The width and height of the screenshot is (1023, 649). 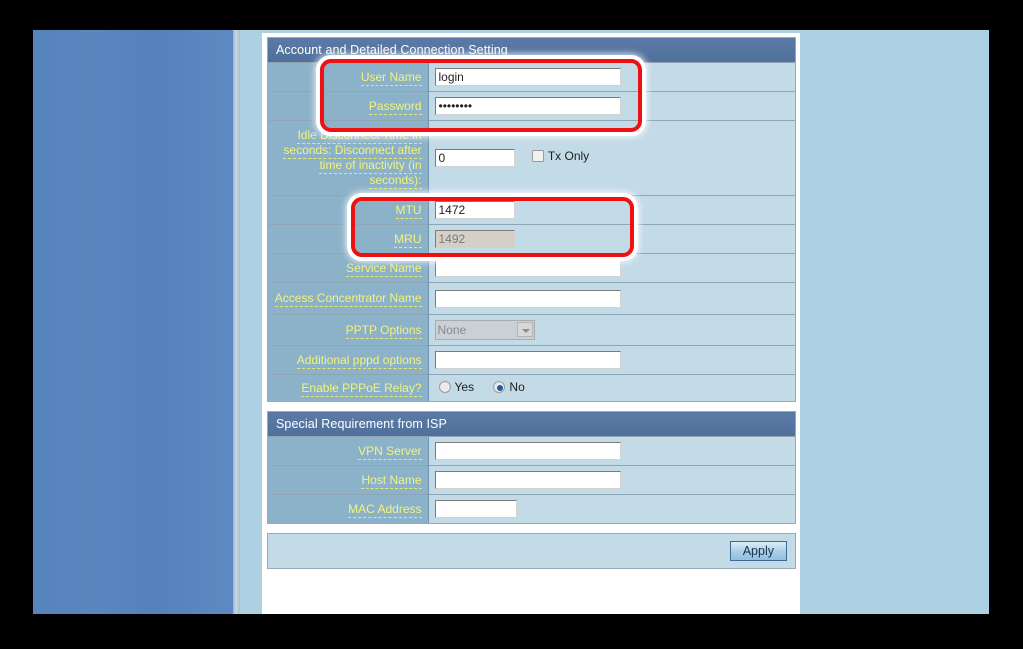 What do you see at coordinates (611, 158) in the screenshot?
I see `value-cell-idle-disconnect: Tx Only` at bounding box center [611, 158].